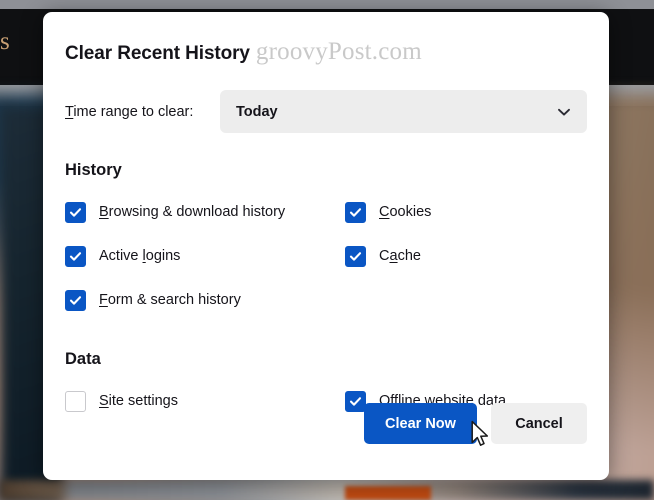 This screenshot has width=654, height=500. Describe the element at coordinates (388, 493) in the screenshot. I see `background-accent-bar` at that location.